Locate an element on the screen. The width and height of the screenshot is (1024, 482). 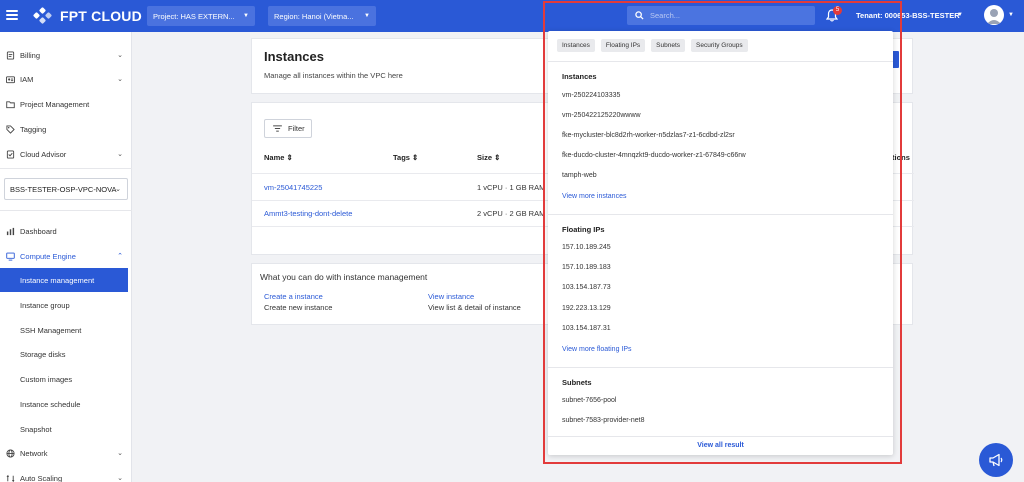
sidebar-item-label: Instance management is located at coordinates (57, 280).